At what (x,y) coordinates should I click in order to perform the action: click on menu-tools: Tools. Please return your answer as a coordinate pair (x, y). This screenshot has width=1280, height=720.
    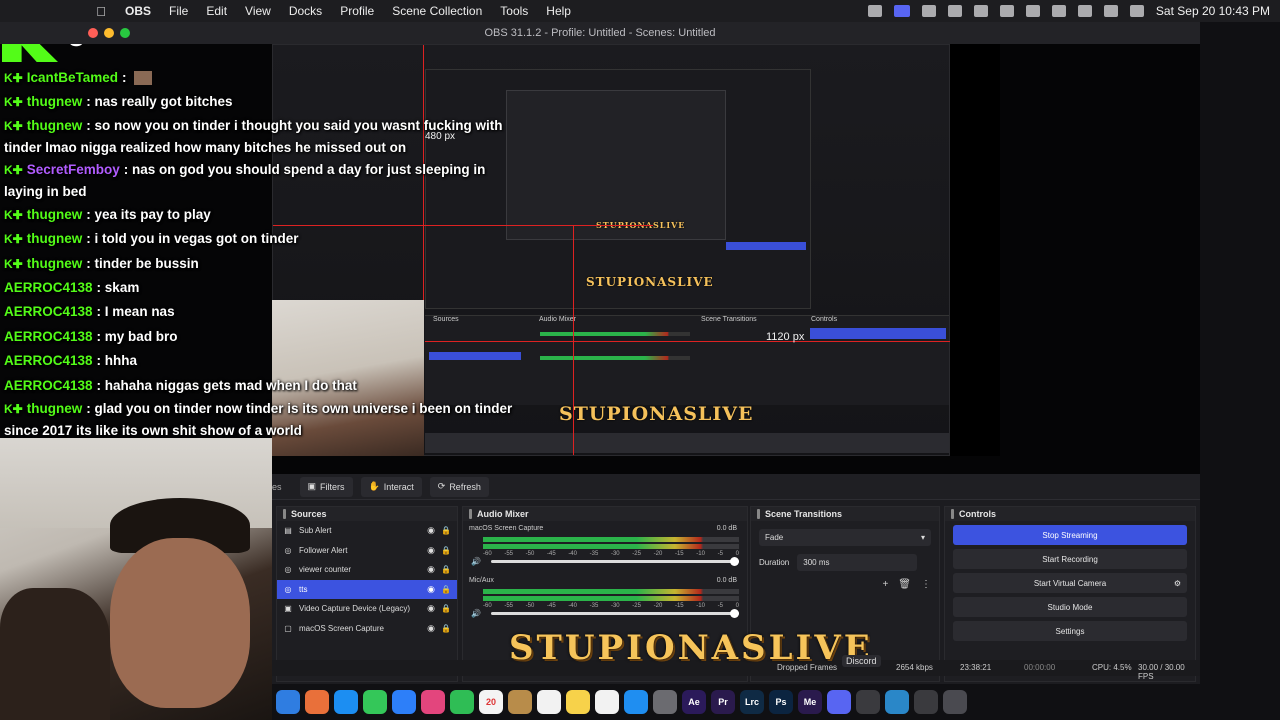
    Looking at the image, I should click on (514, 11).